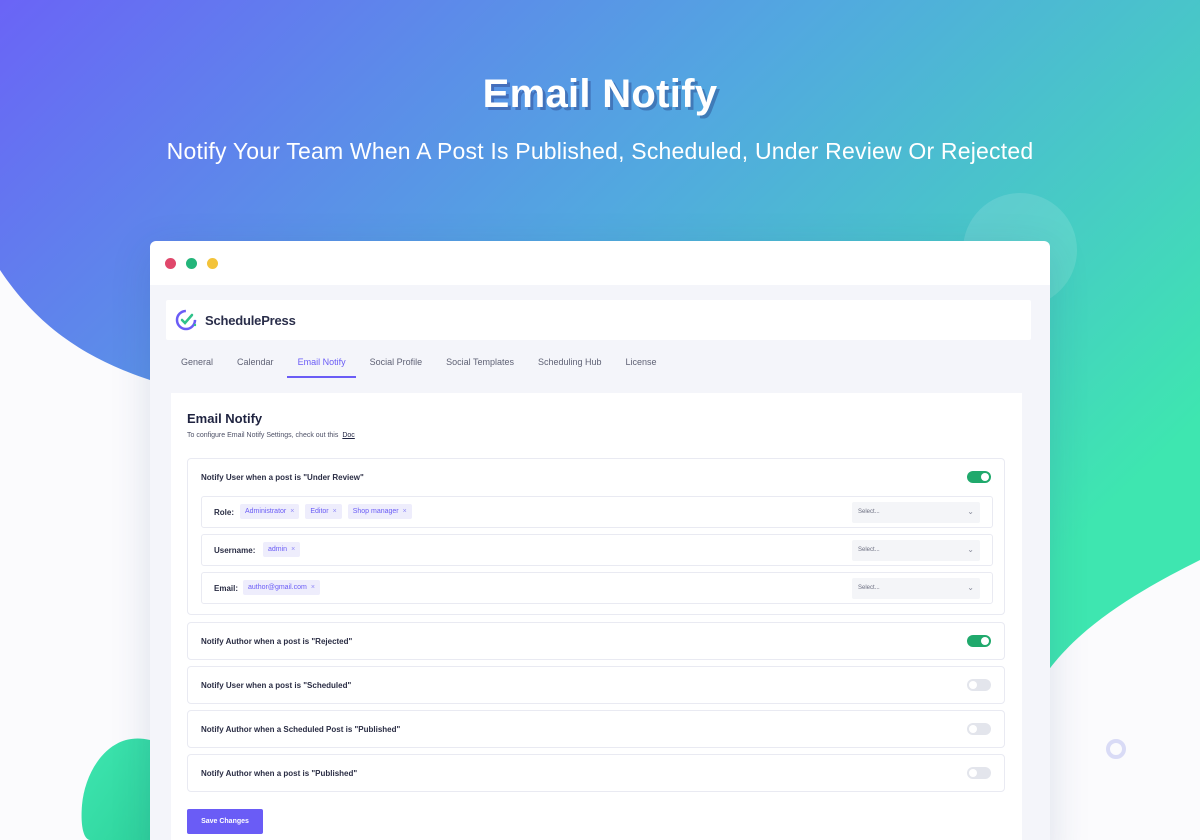 This screenshot has height=840, width=1200. What do you see at coordinates (224, 512) in the screenshot?
I see `role-label: Role:` at bounding box center [224, 512].